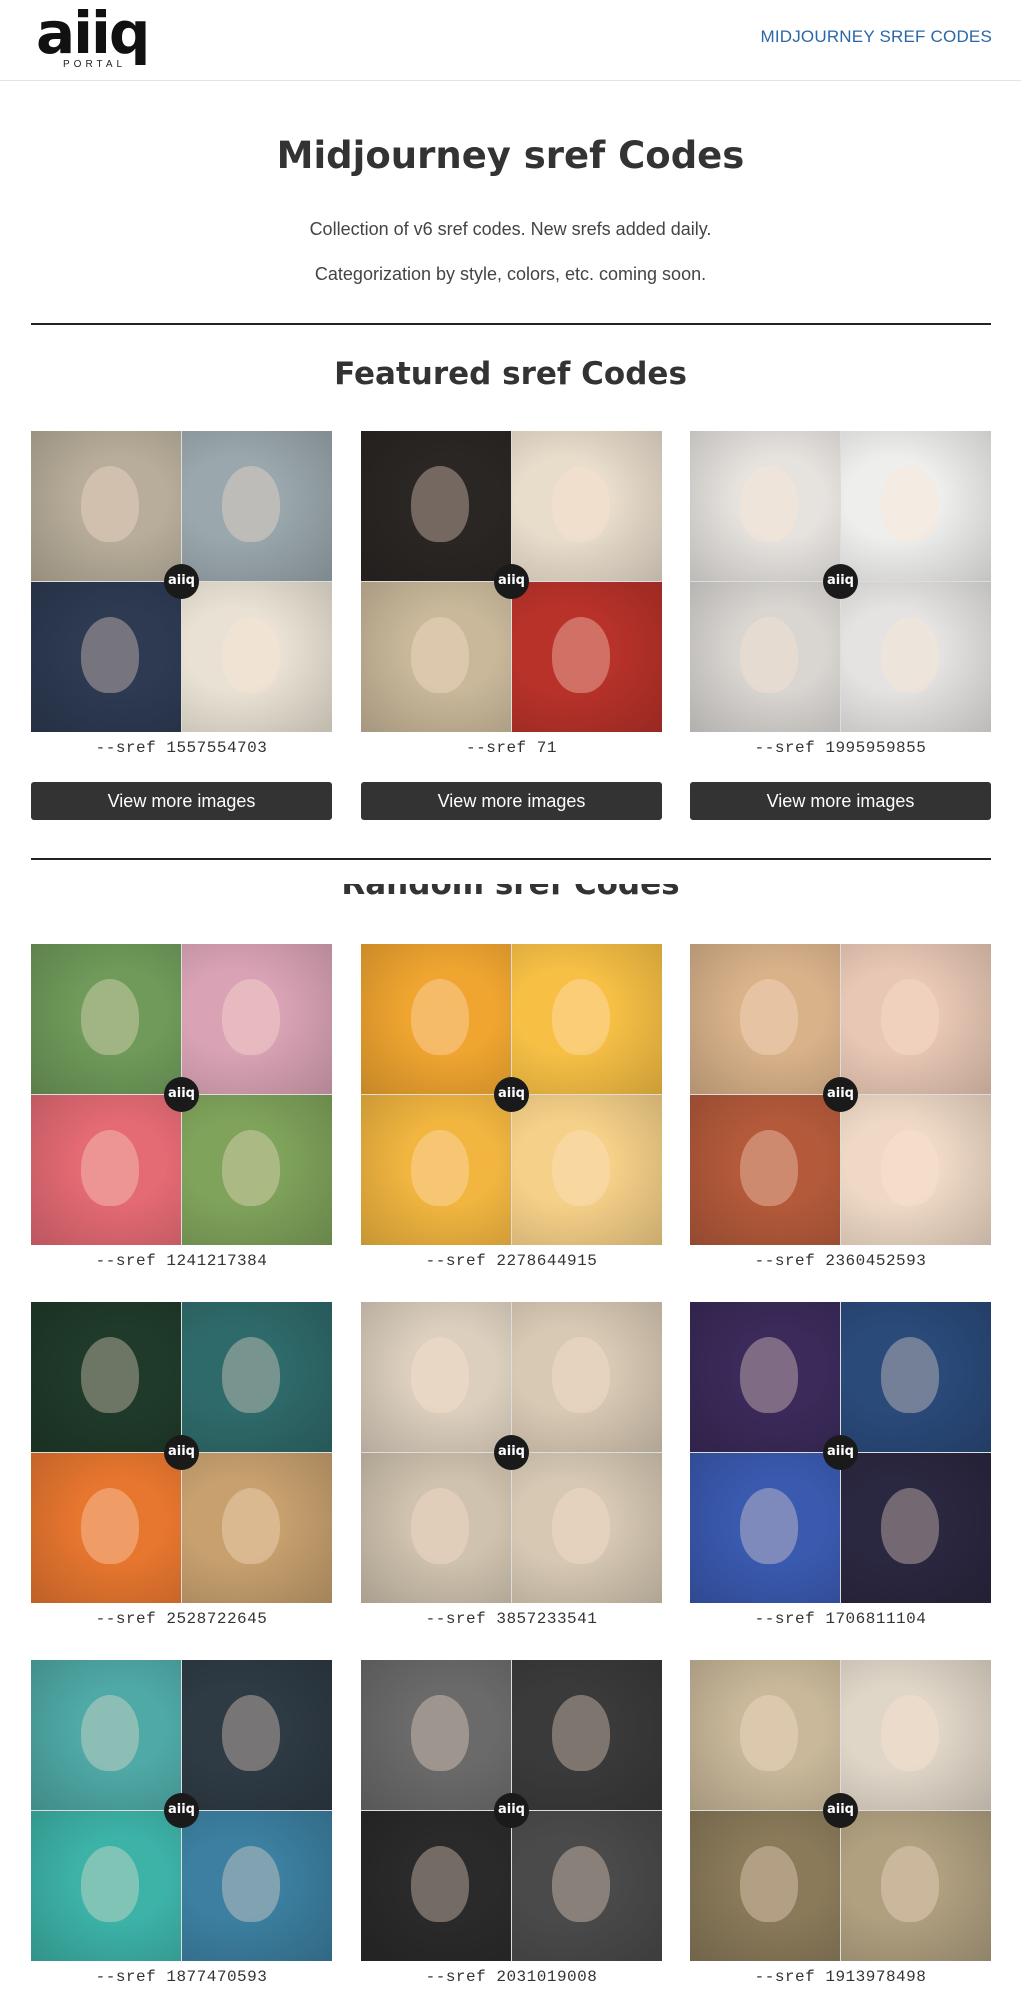 The width and height of the screenshot is (1021, 2005). I want to click on site-logo: aiiq PORTAL, so click(96, 37).